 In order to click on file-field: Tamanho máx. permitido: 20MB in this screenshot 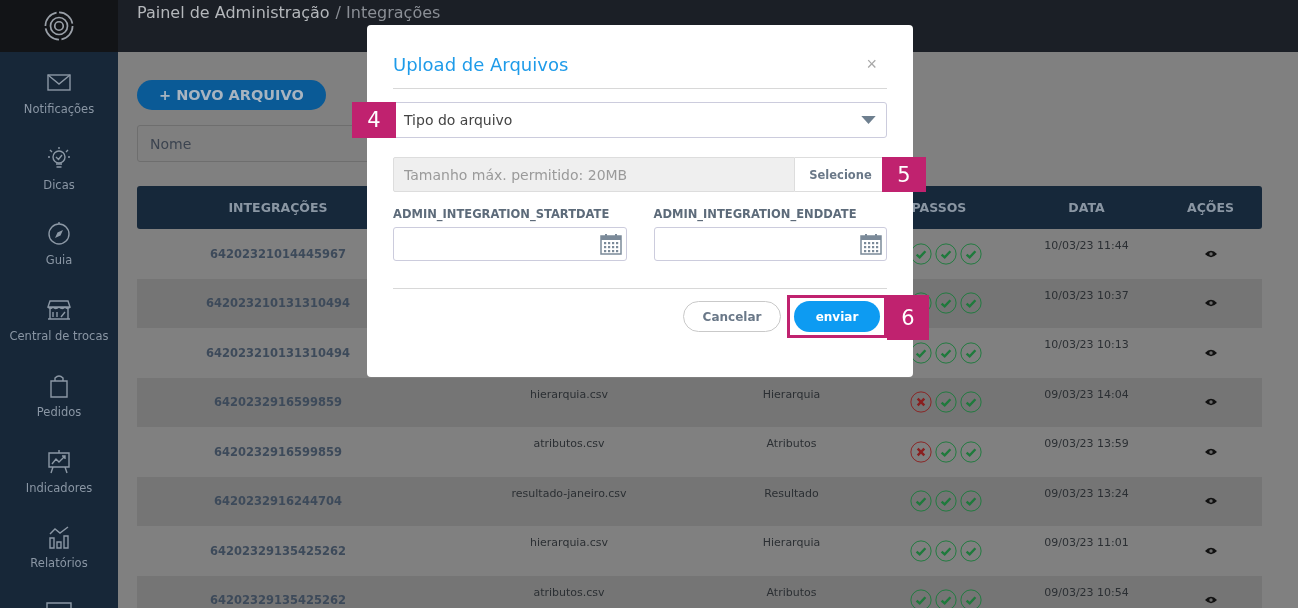, I will do `click(594, 174)`.